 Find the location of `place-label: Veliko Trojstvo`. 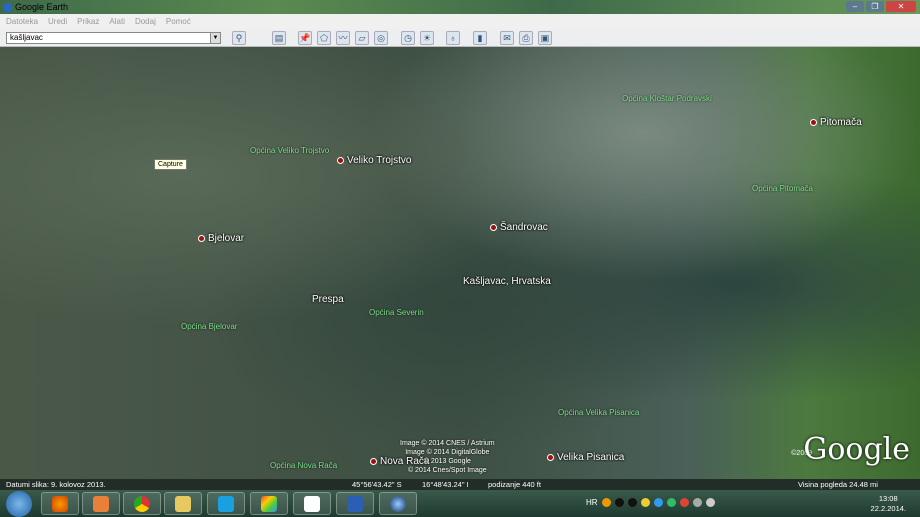

place-label: Veliko Trojstvo is located at coordinates (374, 160).